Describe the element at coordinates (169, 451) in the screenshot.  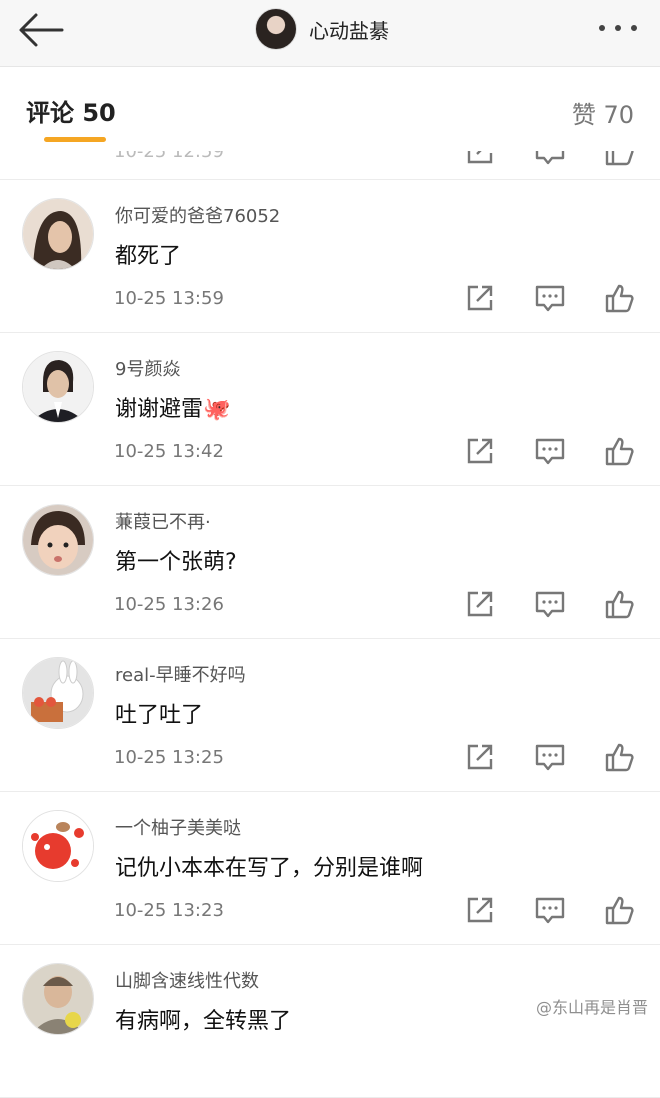
I see `comment-time: 10-25 13:42` at that location.